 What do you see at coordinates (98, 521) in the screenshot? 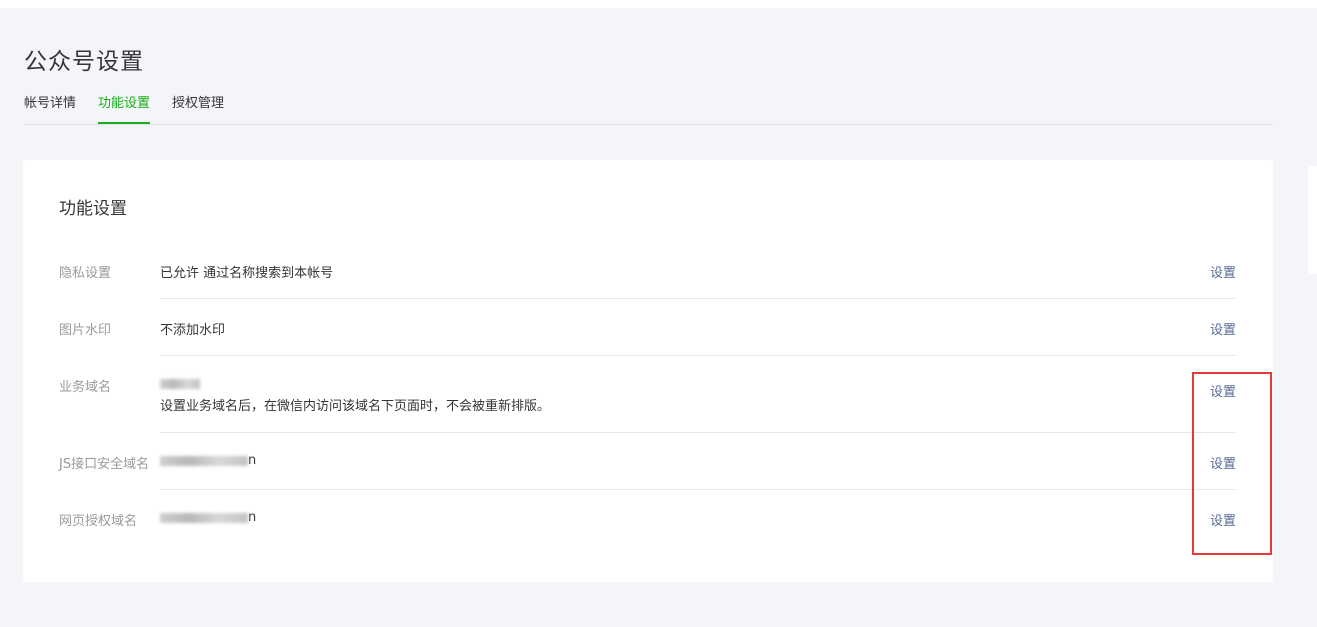
I see `row-label: 网页授权域名` at bounding box center [98, 521].